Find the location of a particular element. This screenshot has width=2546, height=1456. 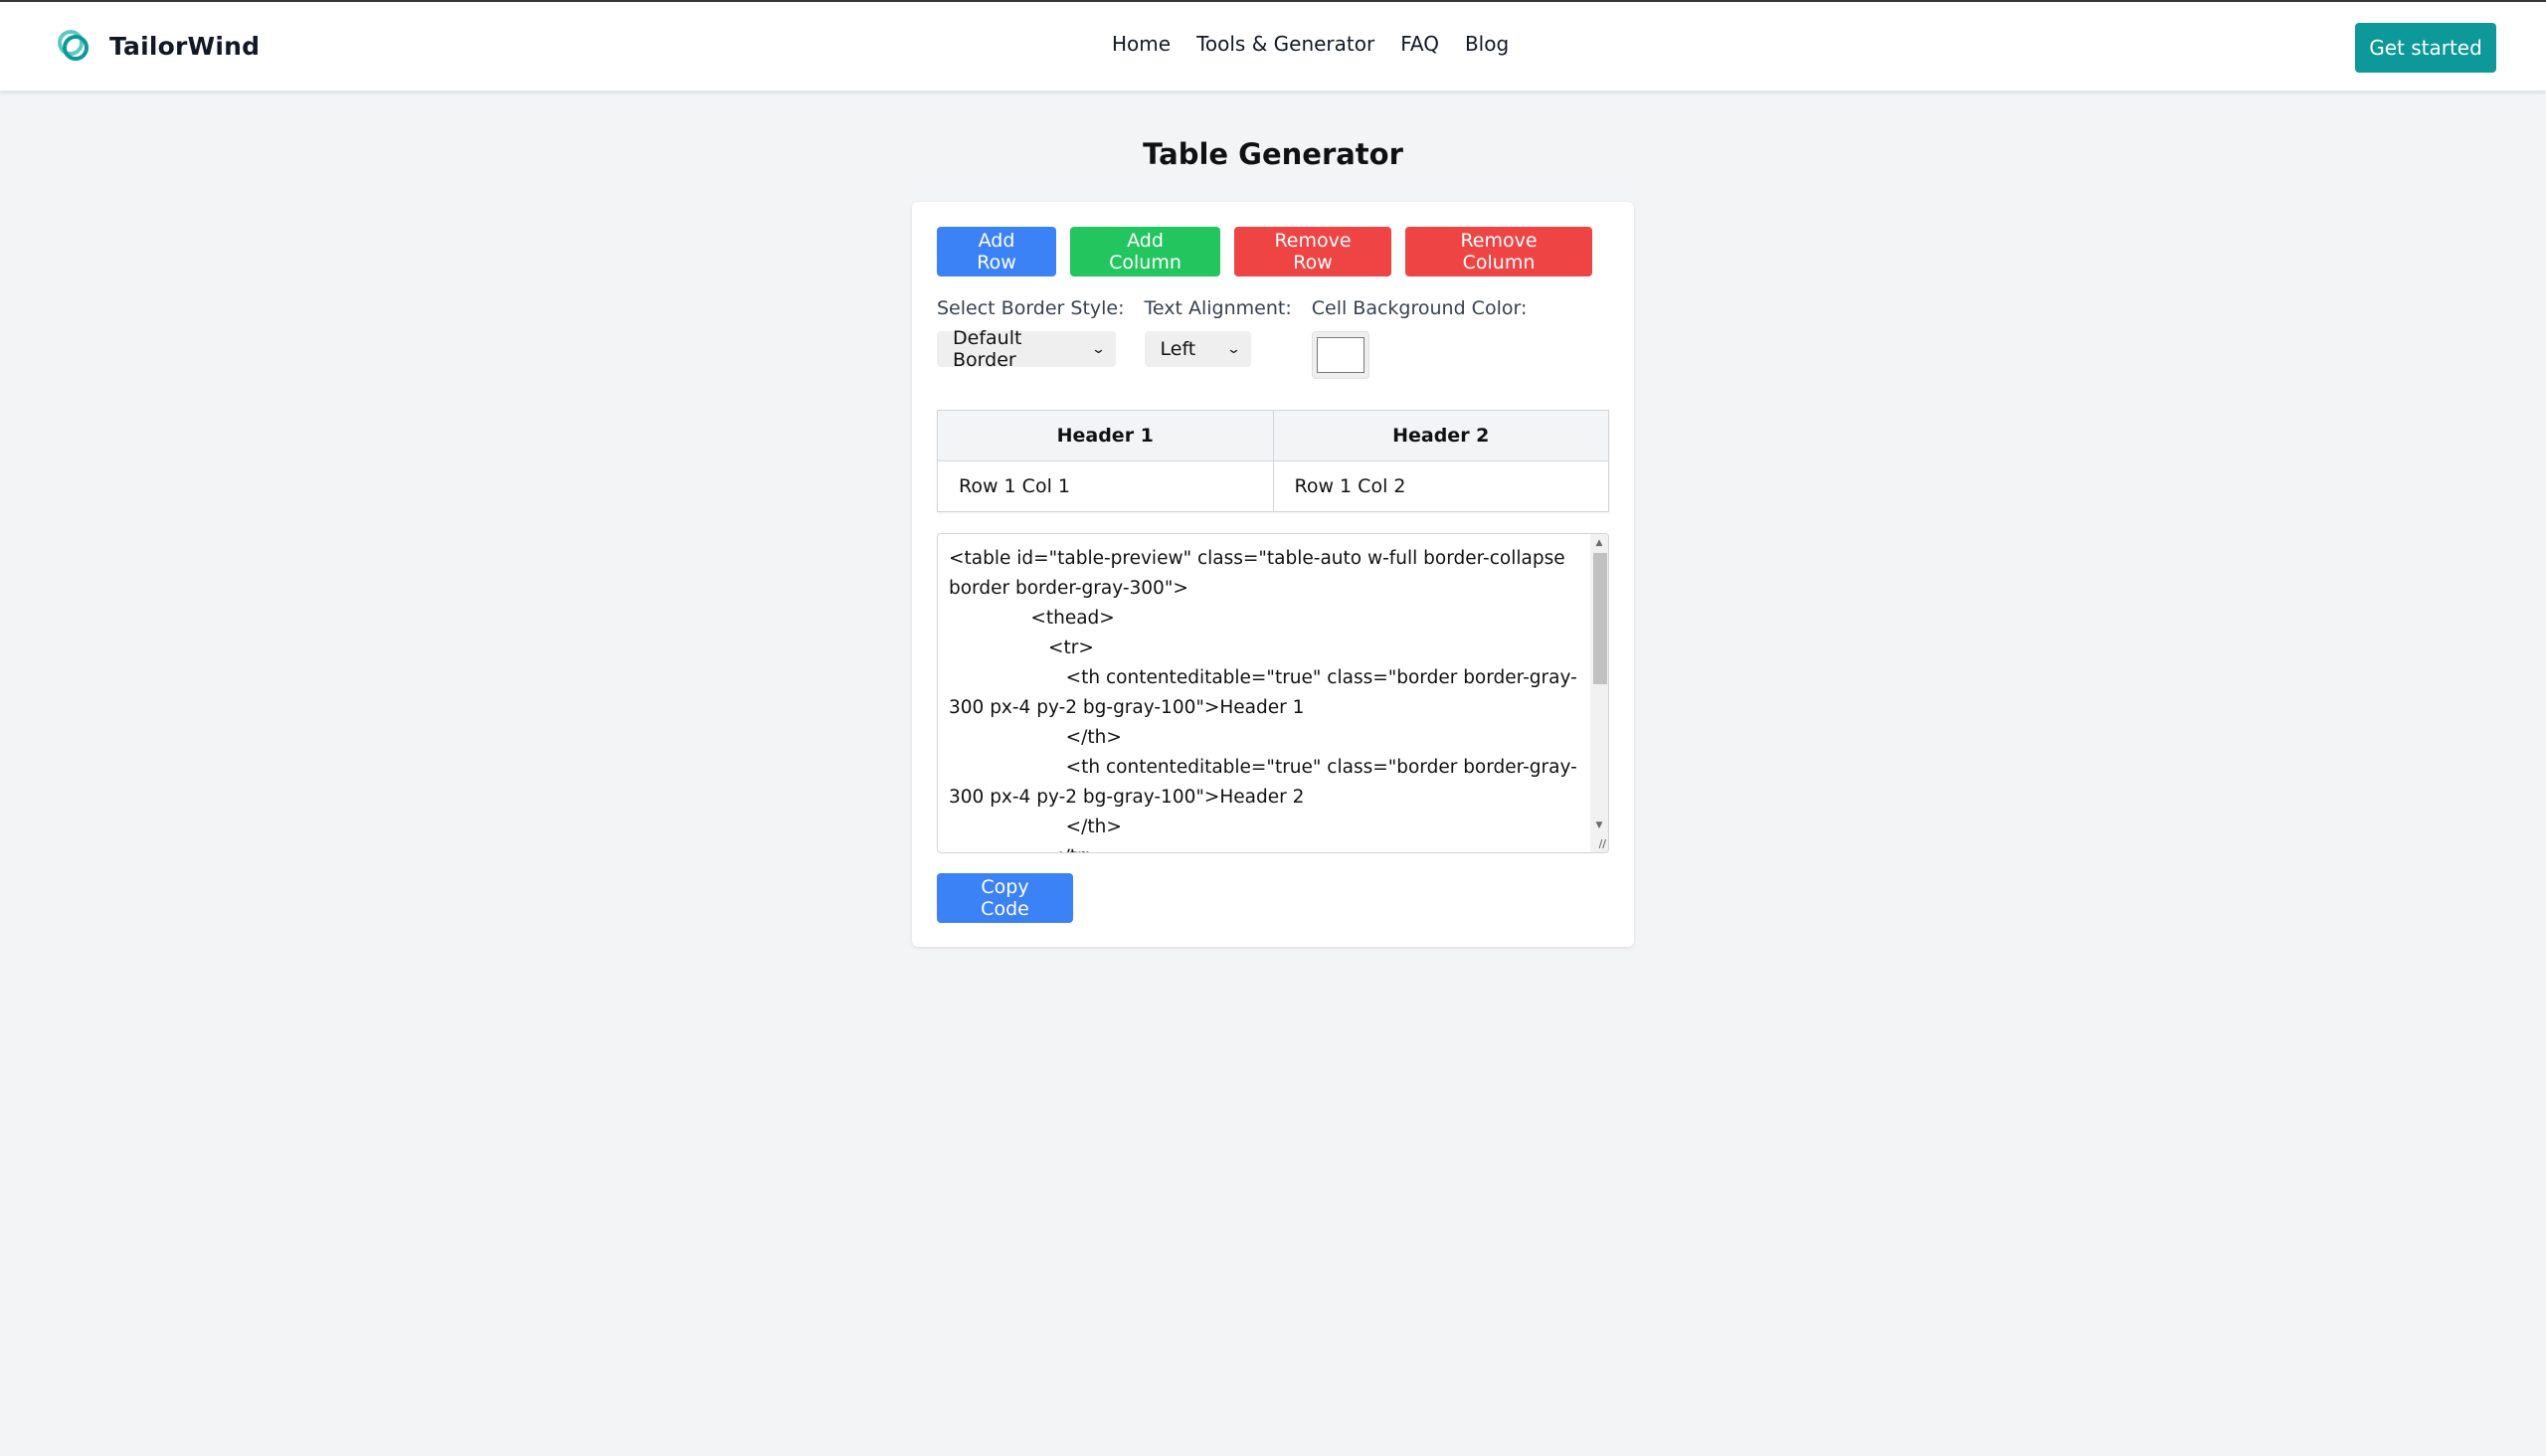

bg-color-picker is located at coordinates (1340, 355).